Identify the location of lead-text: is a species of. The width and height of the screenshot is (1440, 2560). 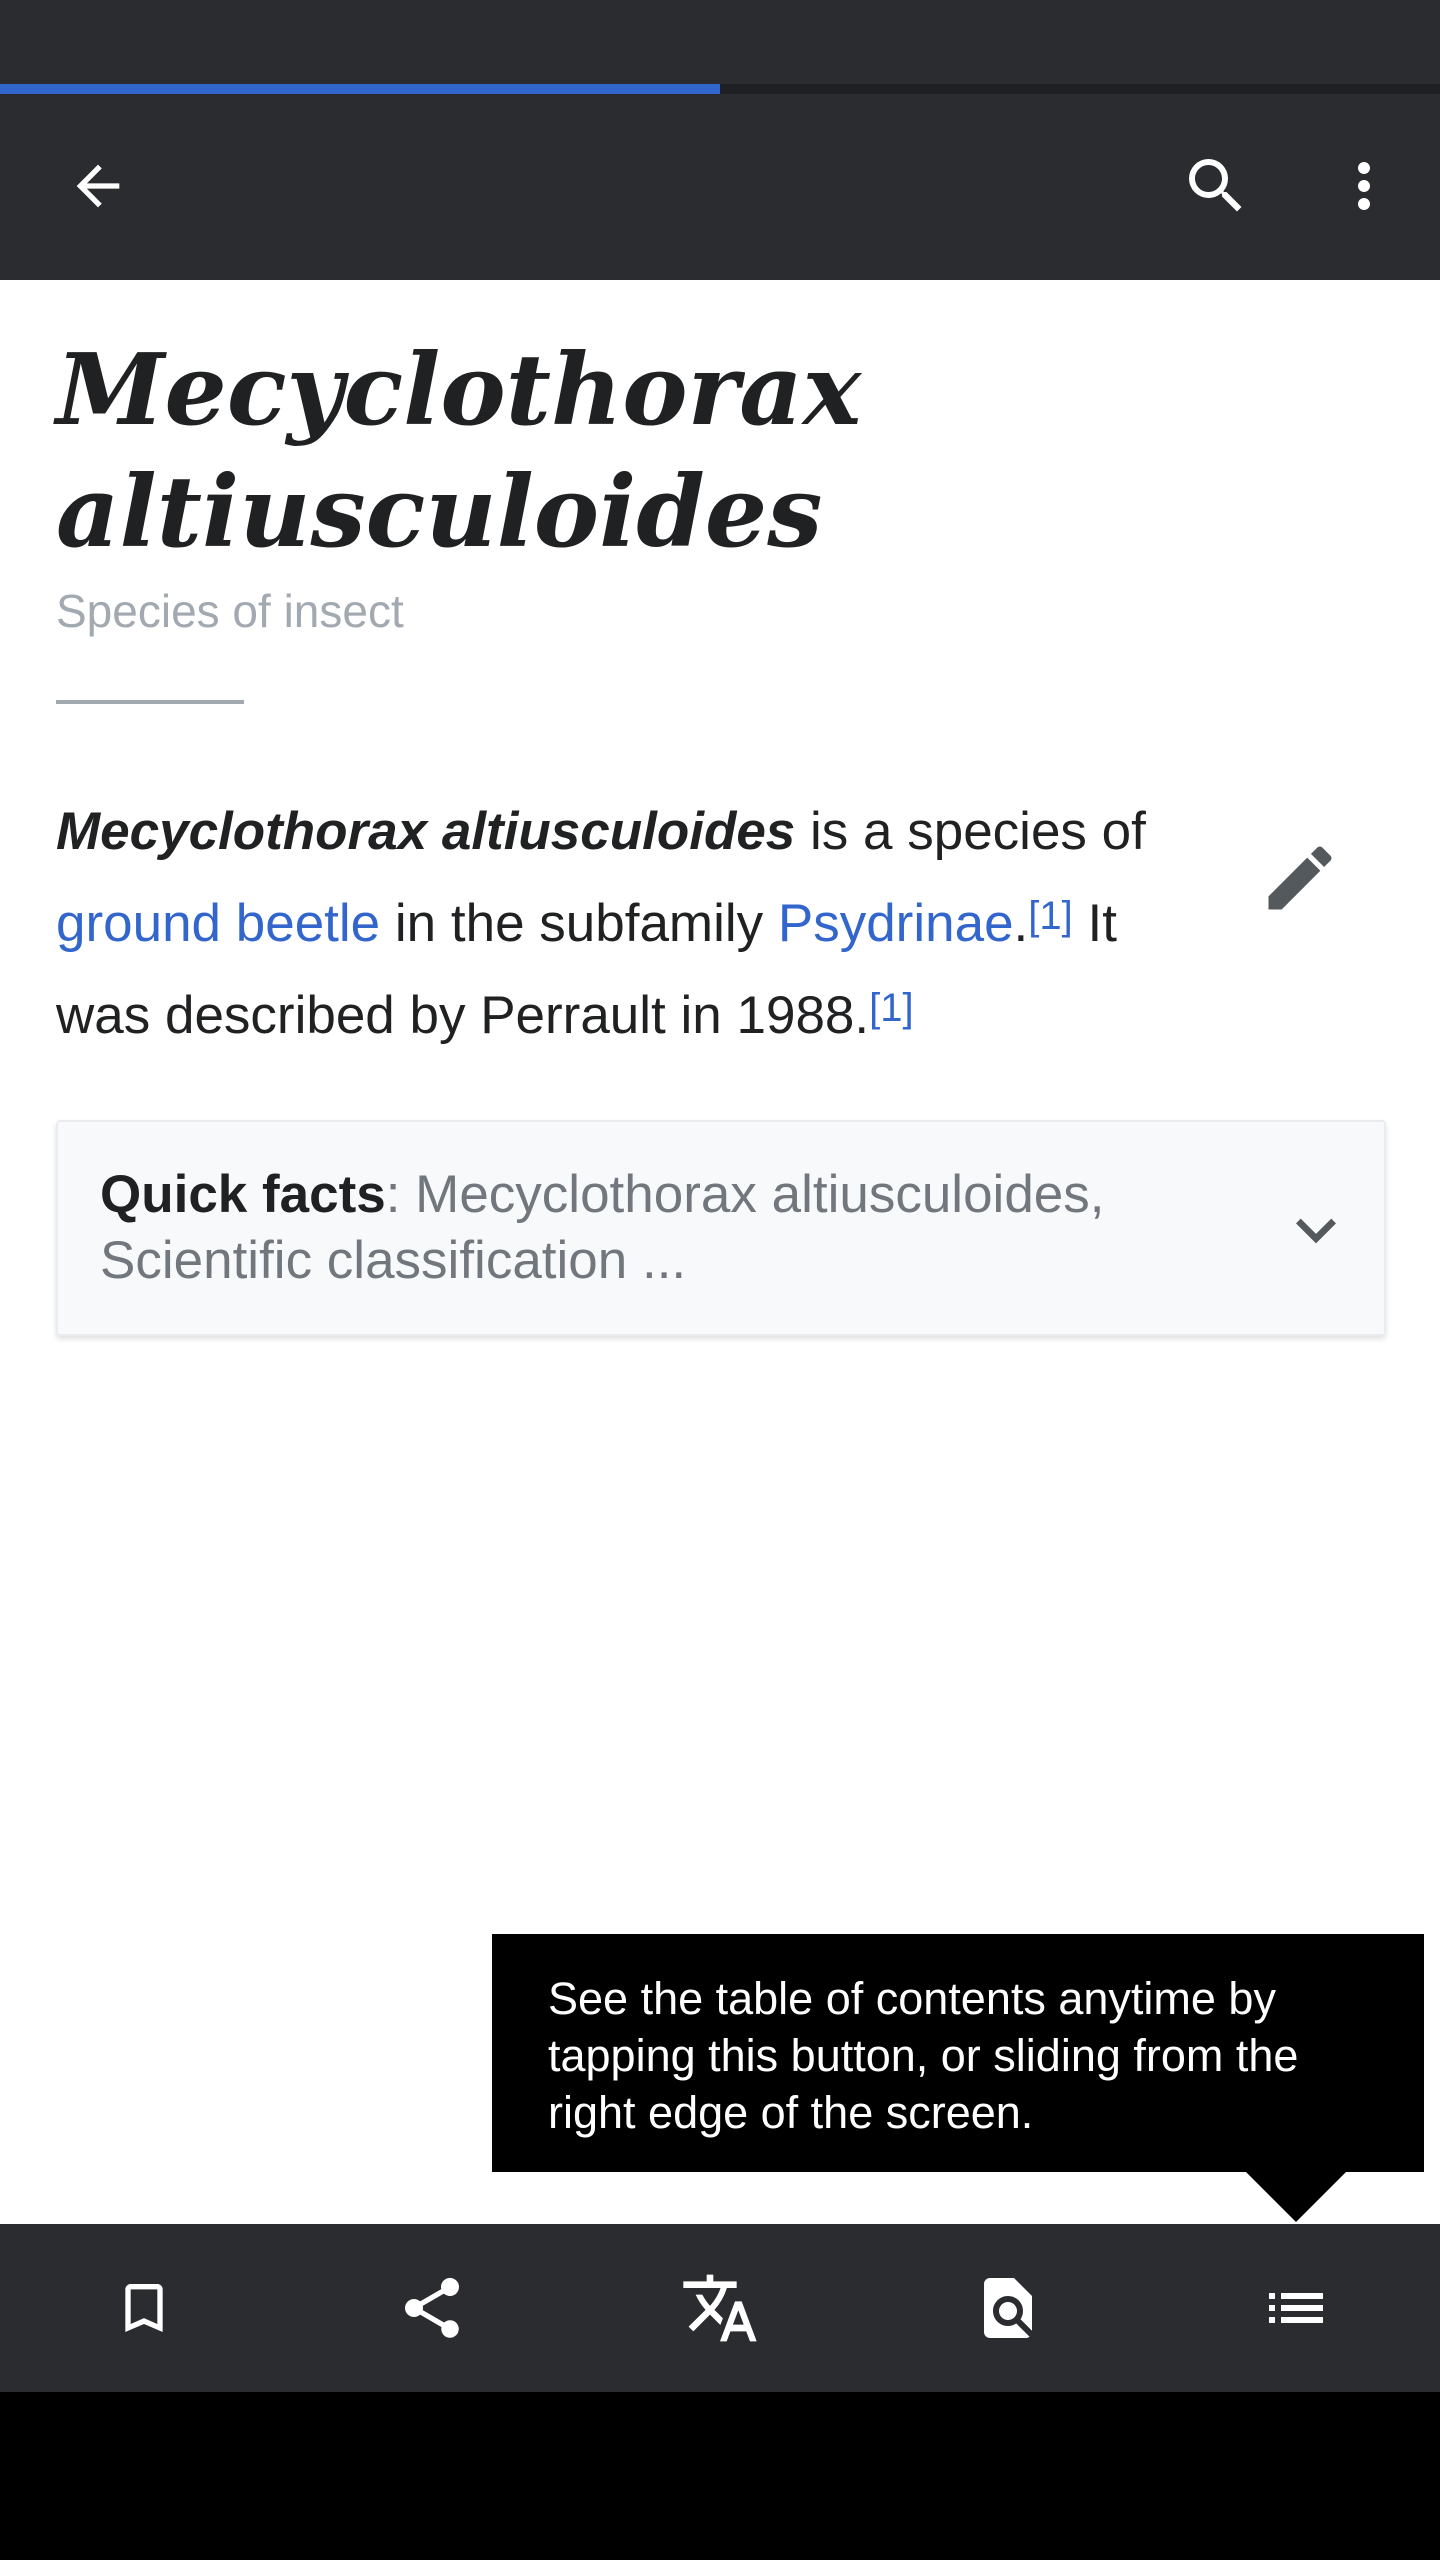
(970, 831).